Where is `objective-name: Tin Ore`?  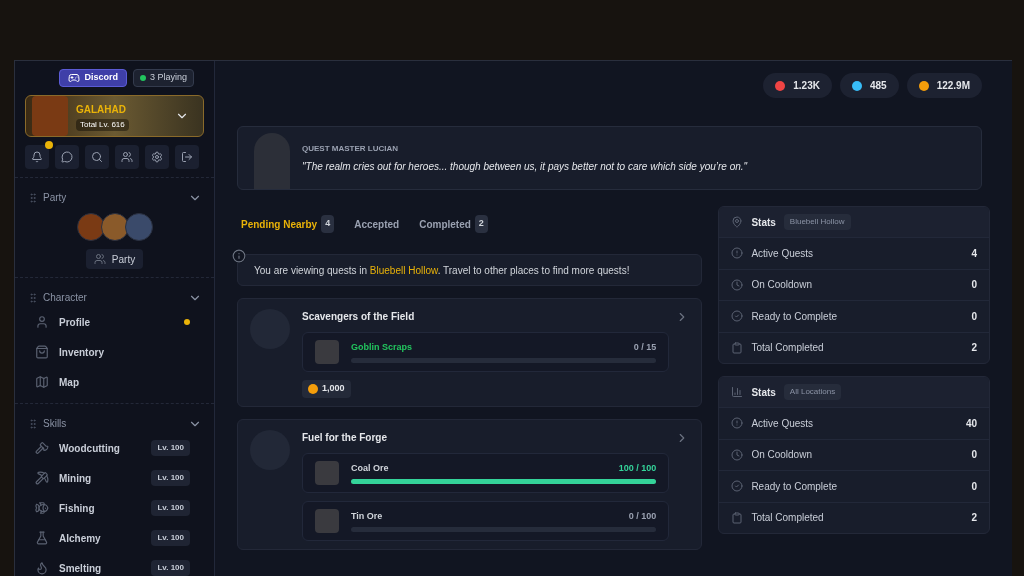
objective-name: Tin Ore is located at coordinates (367, 516).